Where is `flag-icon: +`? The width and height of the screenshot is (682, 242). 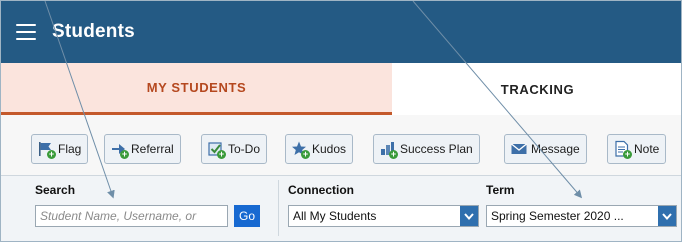
flag-icon: + is located at coordinates (46, 149).